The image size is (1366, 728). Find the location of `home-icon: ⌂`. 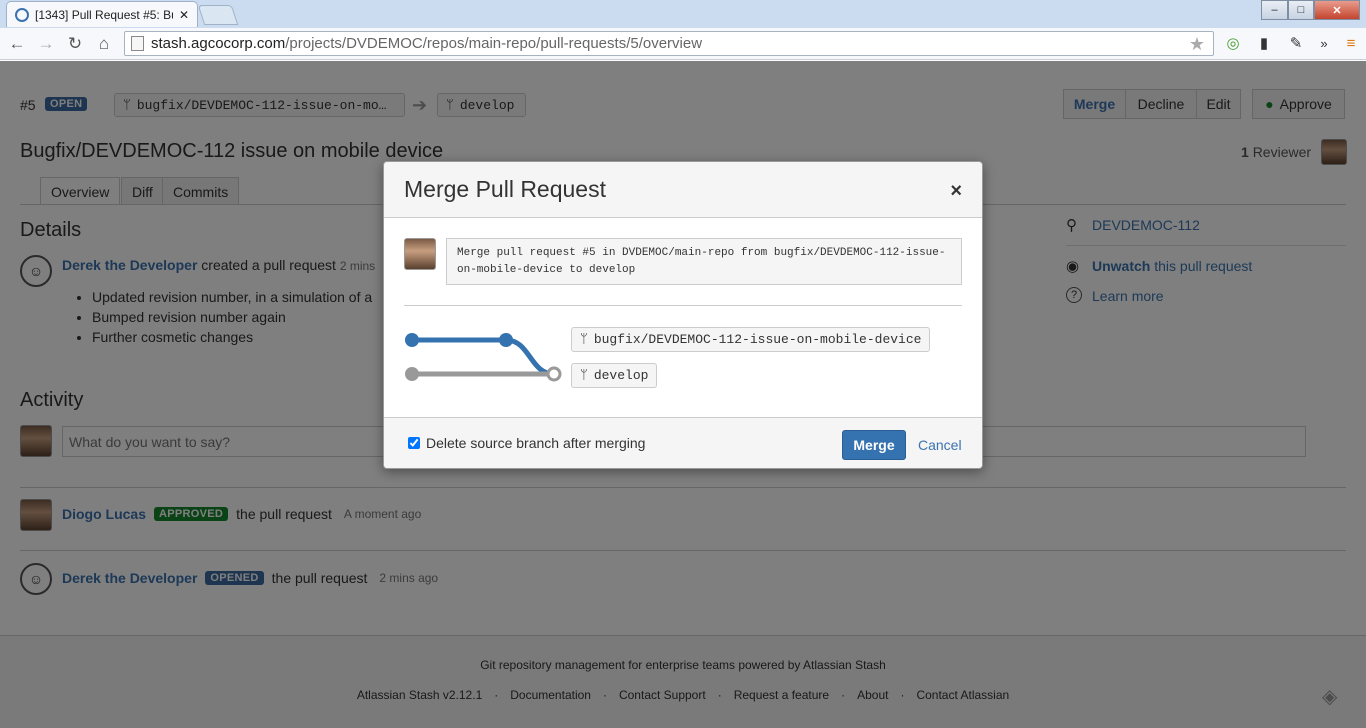

home-icon: ⌂ is located at coordinates (104, 44).